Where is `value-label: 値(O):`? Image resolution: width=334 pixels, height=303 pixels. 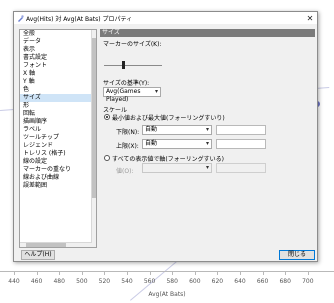 value-label: 値(O): is located at coordinates (125, 171).